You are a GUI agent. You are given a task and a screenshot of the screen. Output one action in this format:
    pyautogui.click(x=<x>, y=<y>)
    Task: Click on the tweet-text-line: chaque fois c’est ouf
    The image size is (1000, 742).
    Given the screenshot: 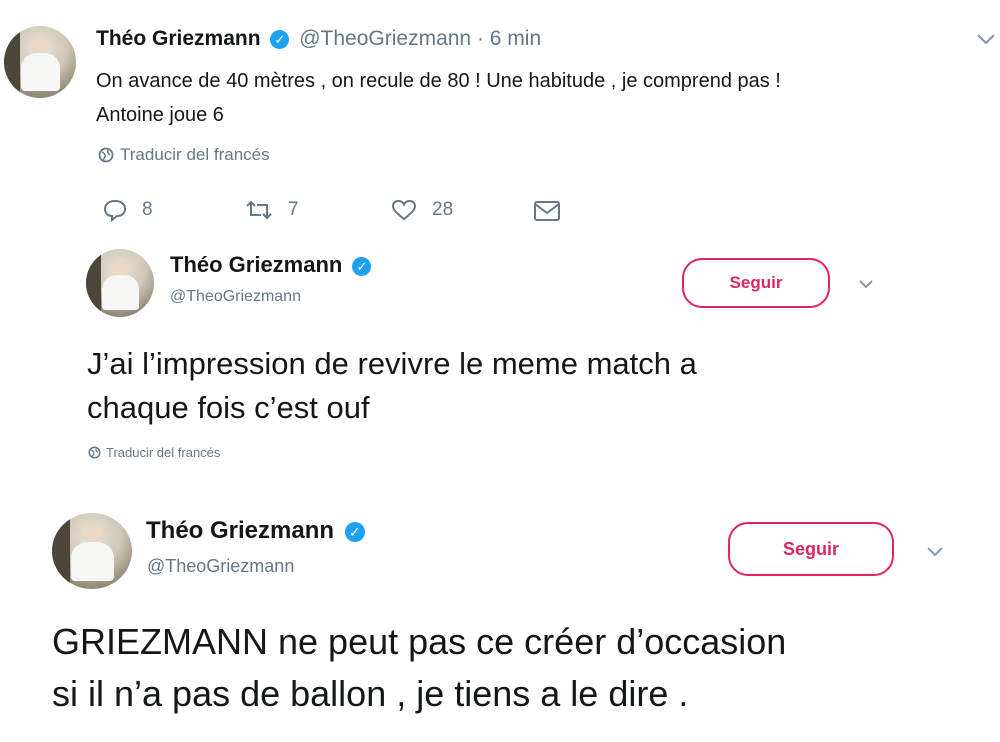 What is the action you would take?
    pyautogui.click(x=228, y=407)
    